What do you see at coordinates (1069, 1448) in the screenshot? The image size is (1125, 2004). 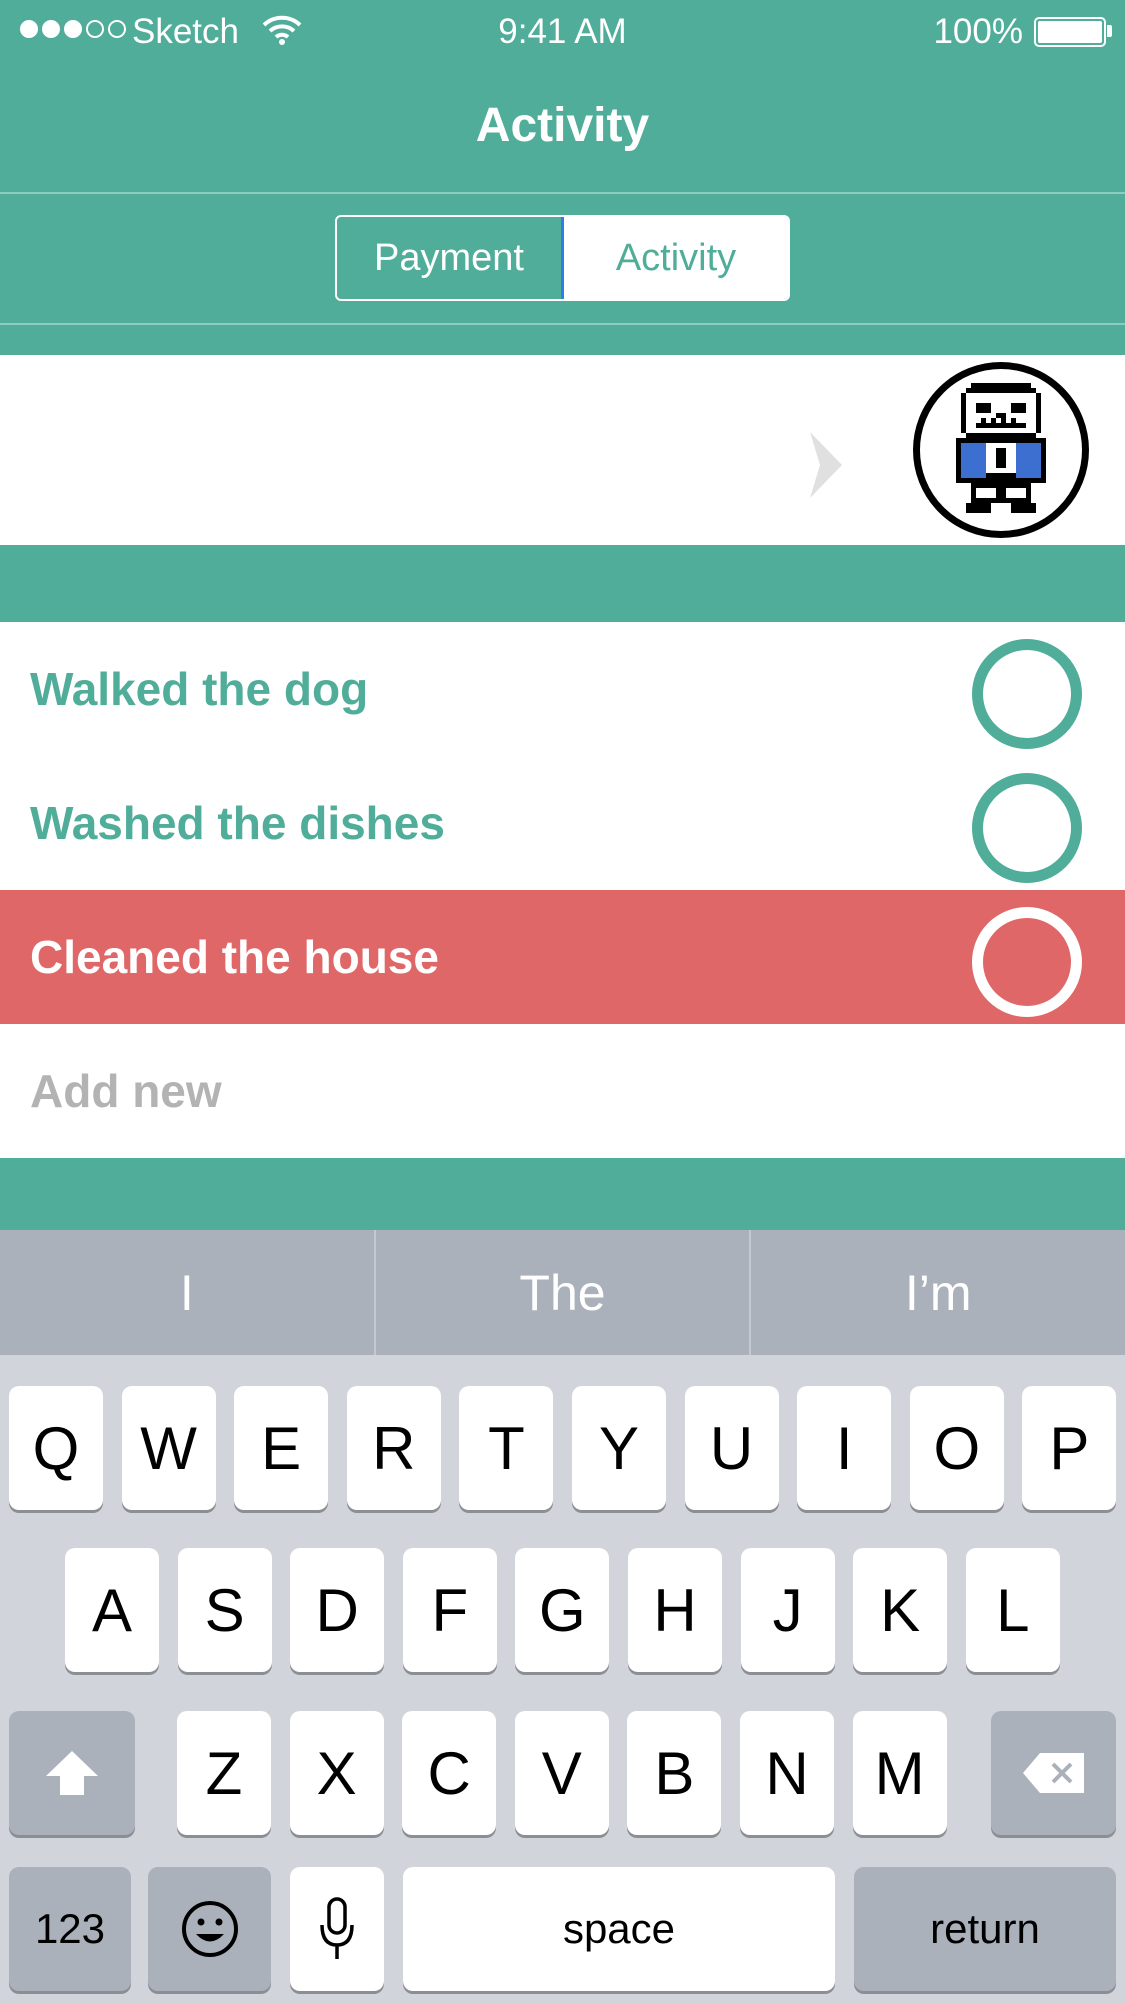 I see `key-p: P` at bounding box center [1069, 1448].